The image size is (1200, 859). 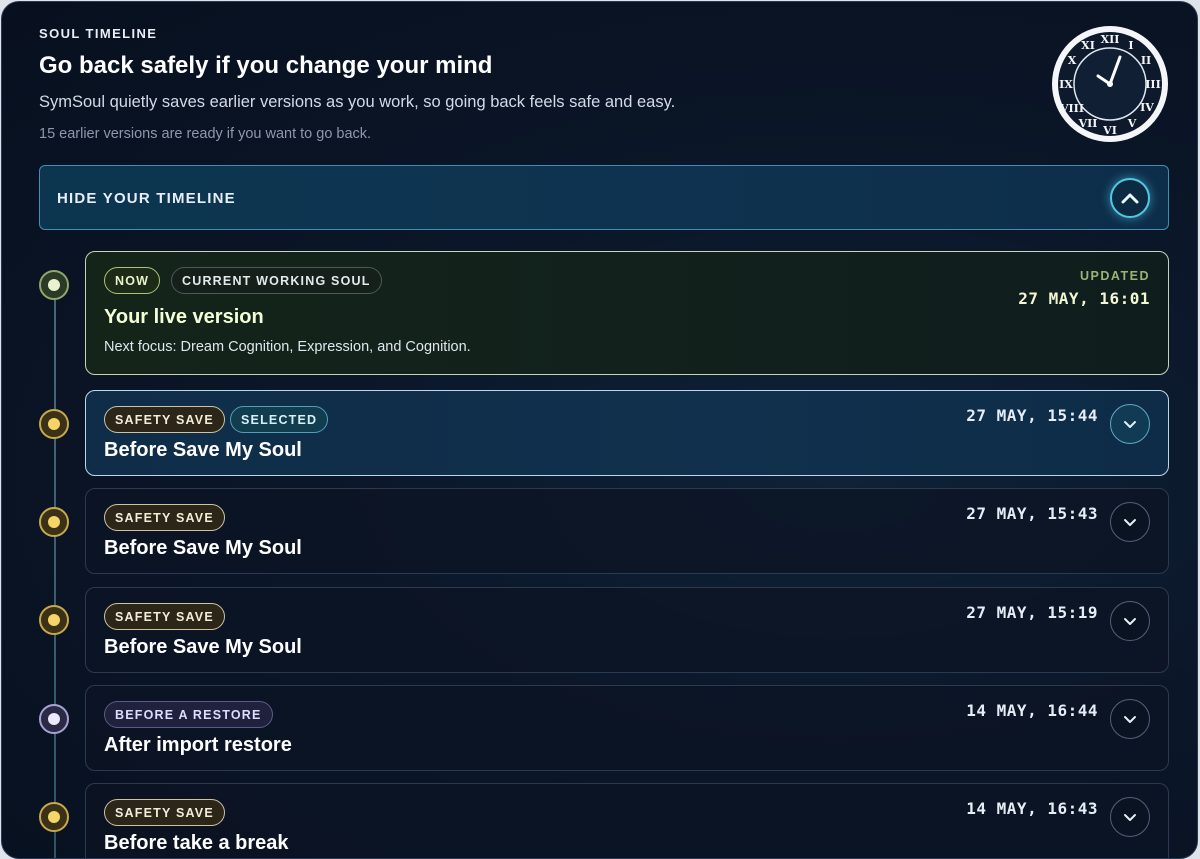 I want to click on entry-timestamp: 27 MAY, 15:44, so click(x=1032, y=415).